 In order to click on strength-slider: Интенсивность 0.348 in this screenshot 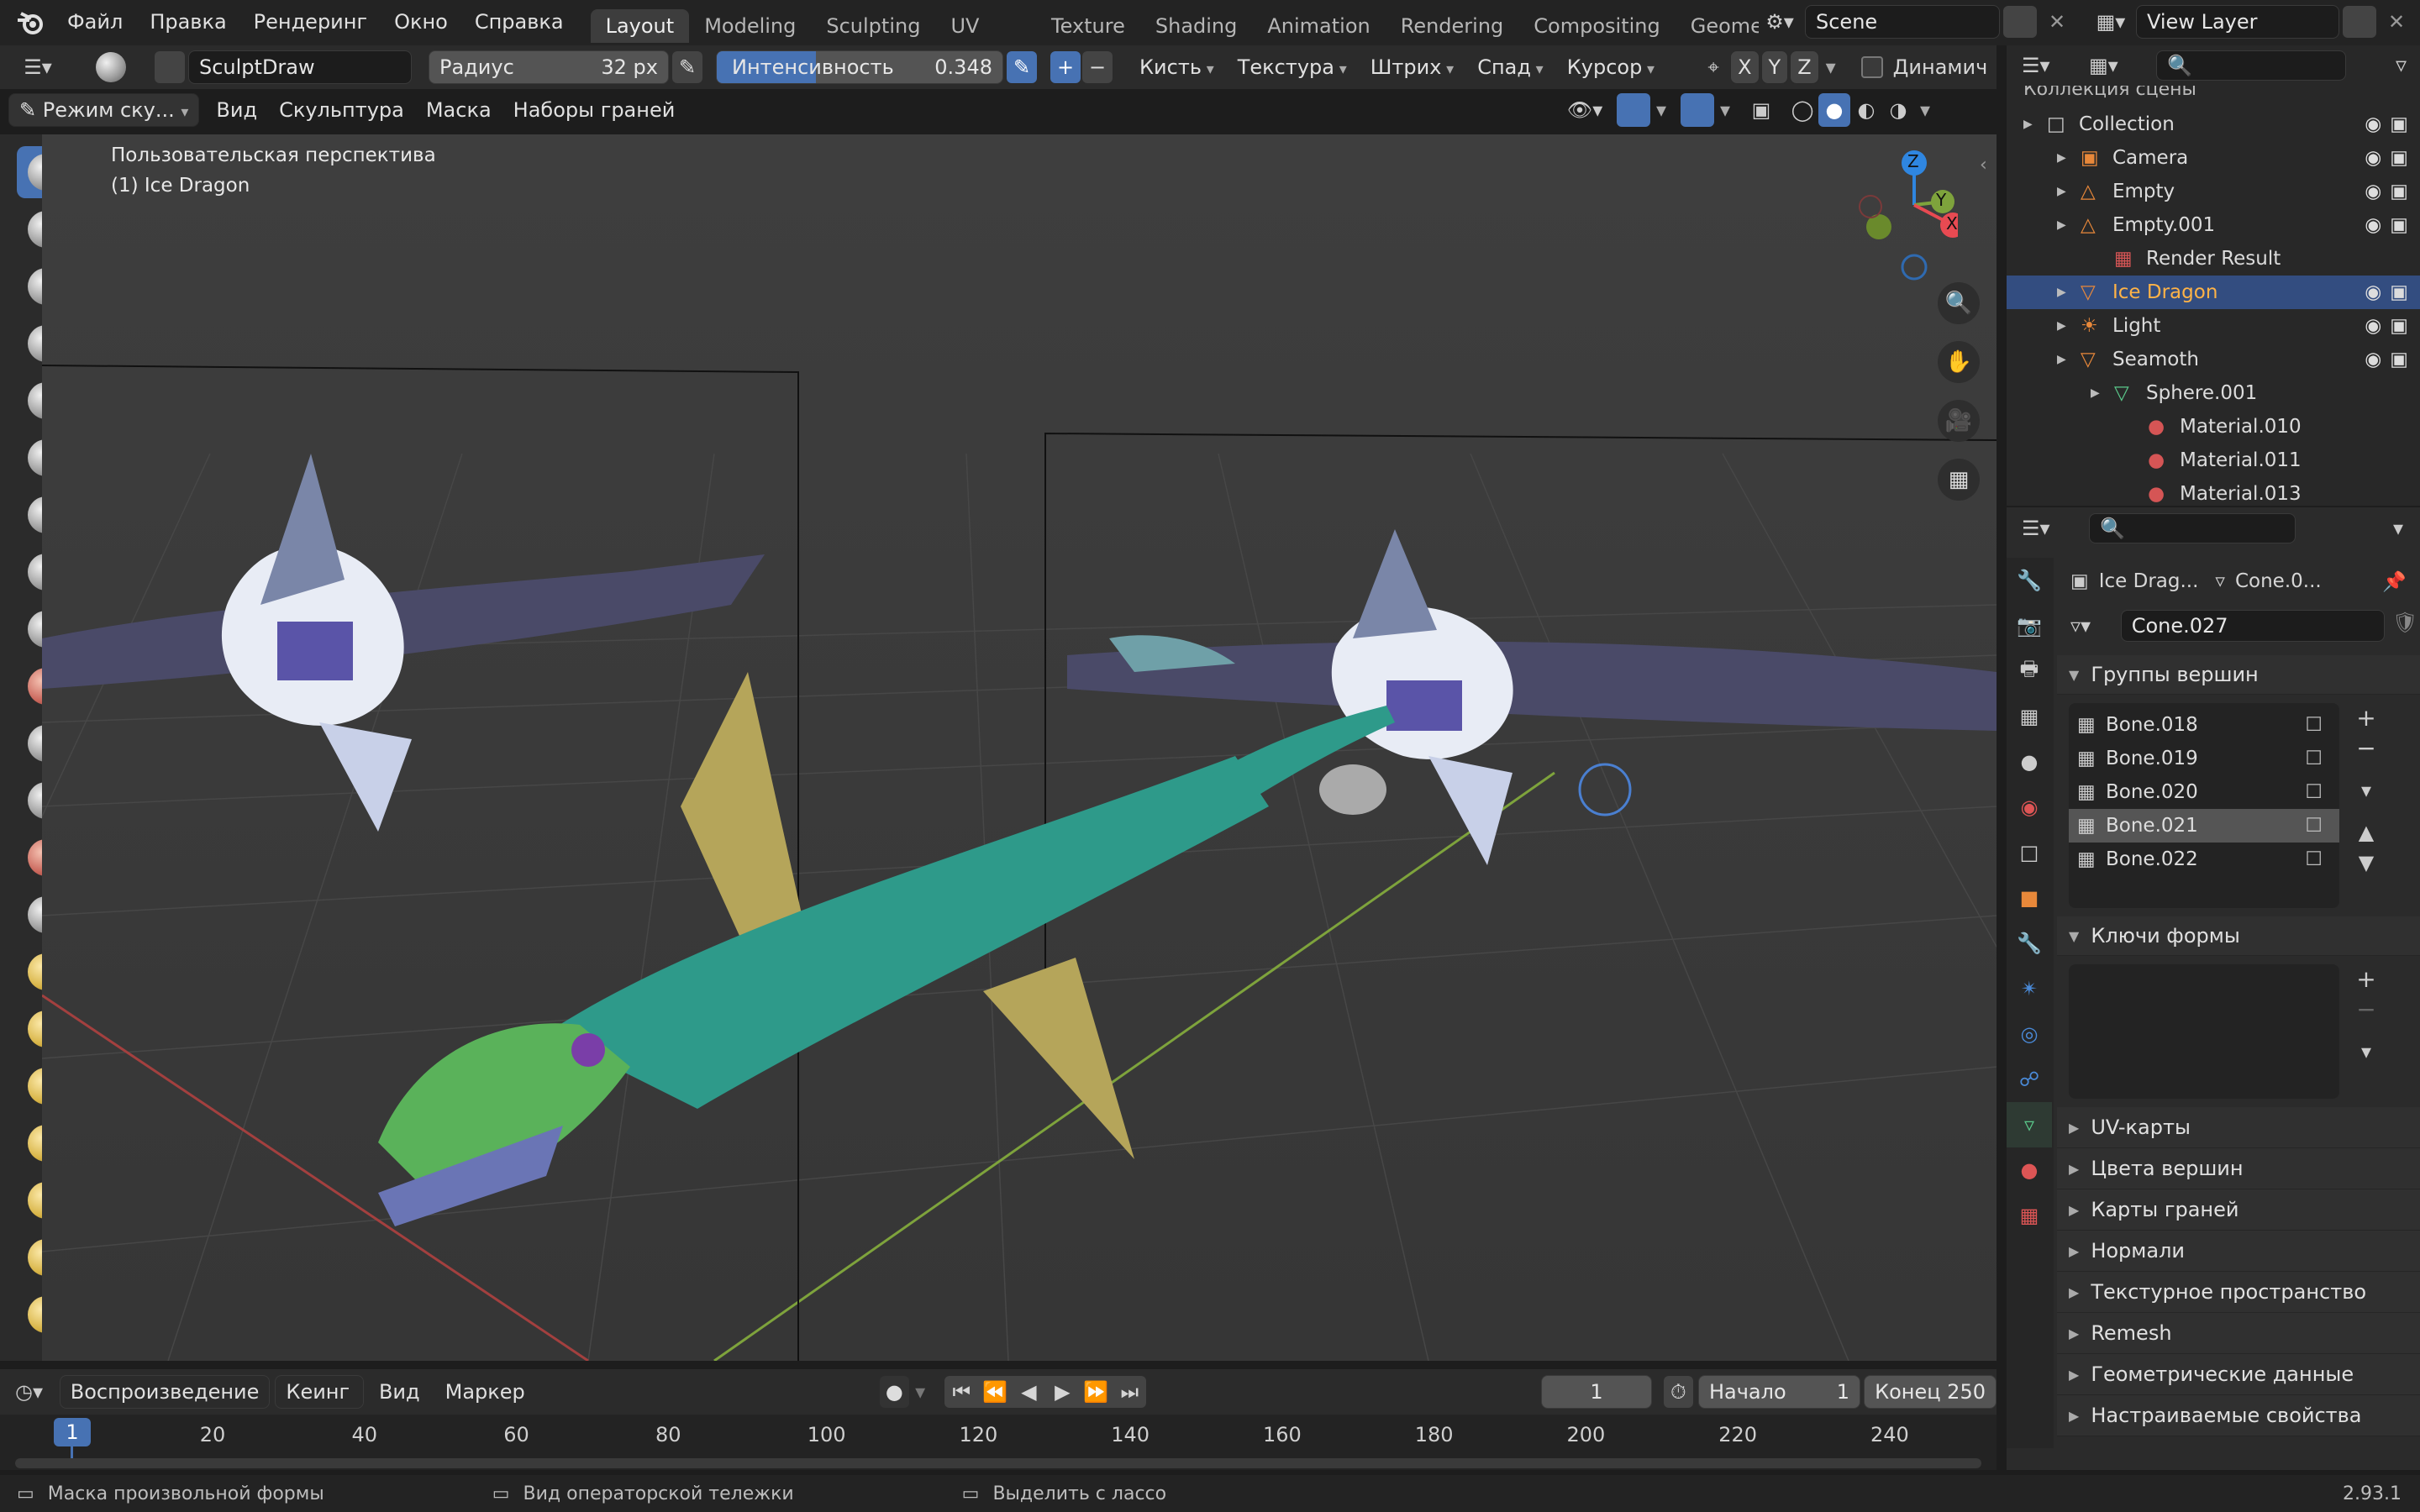, I will do `click(859, 67)`.